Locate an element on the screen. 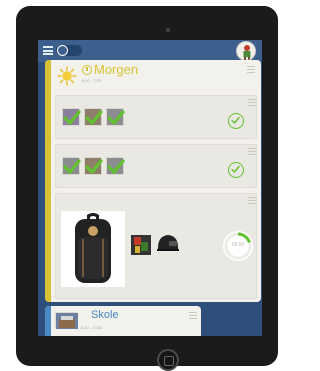 Image resolution: width=320 pixels, height=371 pixels. helmet-image is located at coordinates (168, 244).